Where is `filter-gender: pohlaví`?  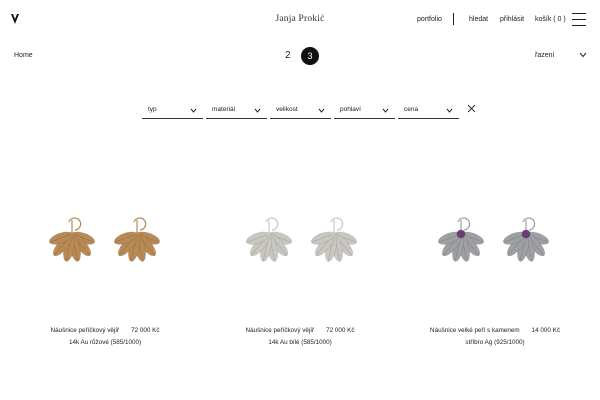 filter-gender: pohlaví is located at coordinates (364, 111).